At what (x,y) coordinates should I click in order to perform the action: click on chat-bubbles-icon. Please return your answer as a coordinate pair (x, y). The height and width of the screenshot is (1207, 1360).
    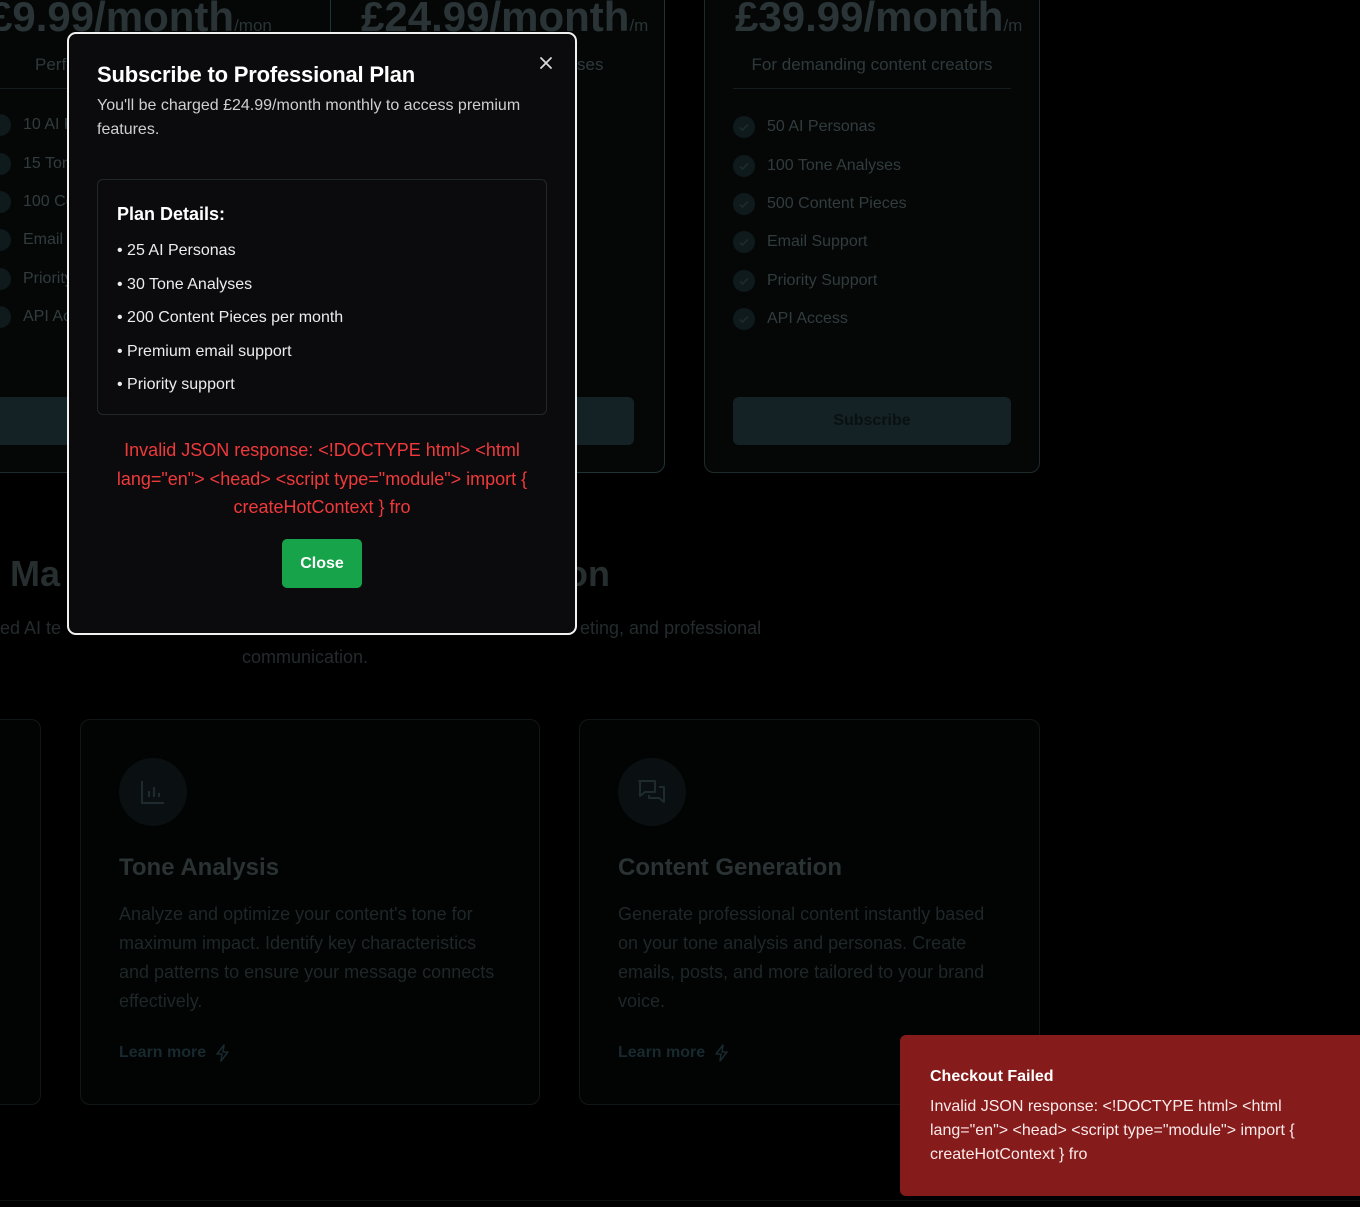
    Looking at the image, I should click on (652, 792).